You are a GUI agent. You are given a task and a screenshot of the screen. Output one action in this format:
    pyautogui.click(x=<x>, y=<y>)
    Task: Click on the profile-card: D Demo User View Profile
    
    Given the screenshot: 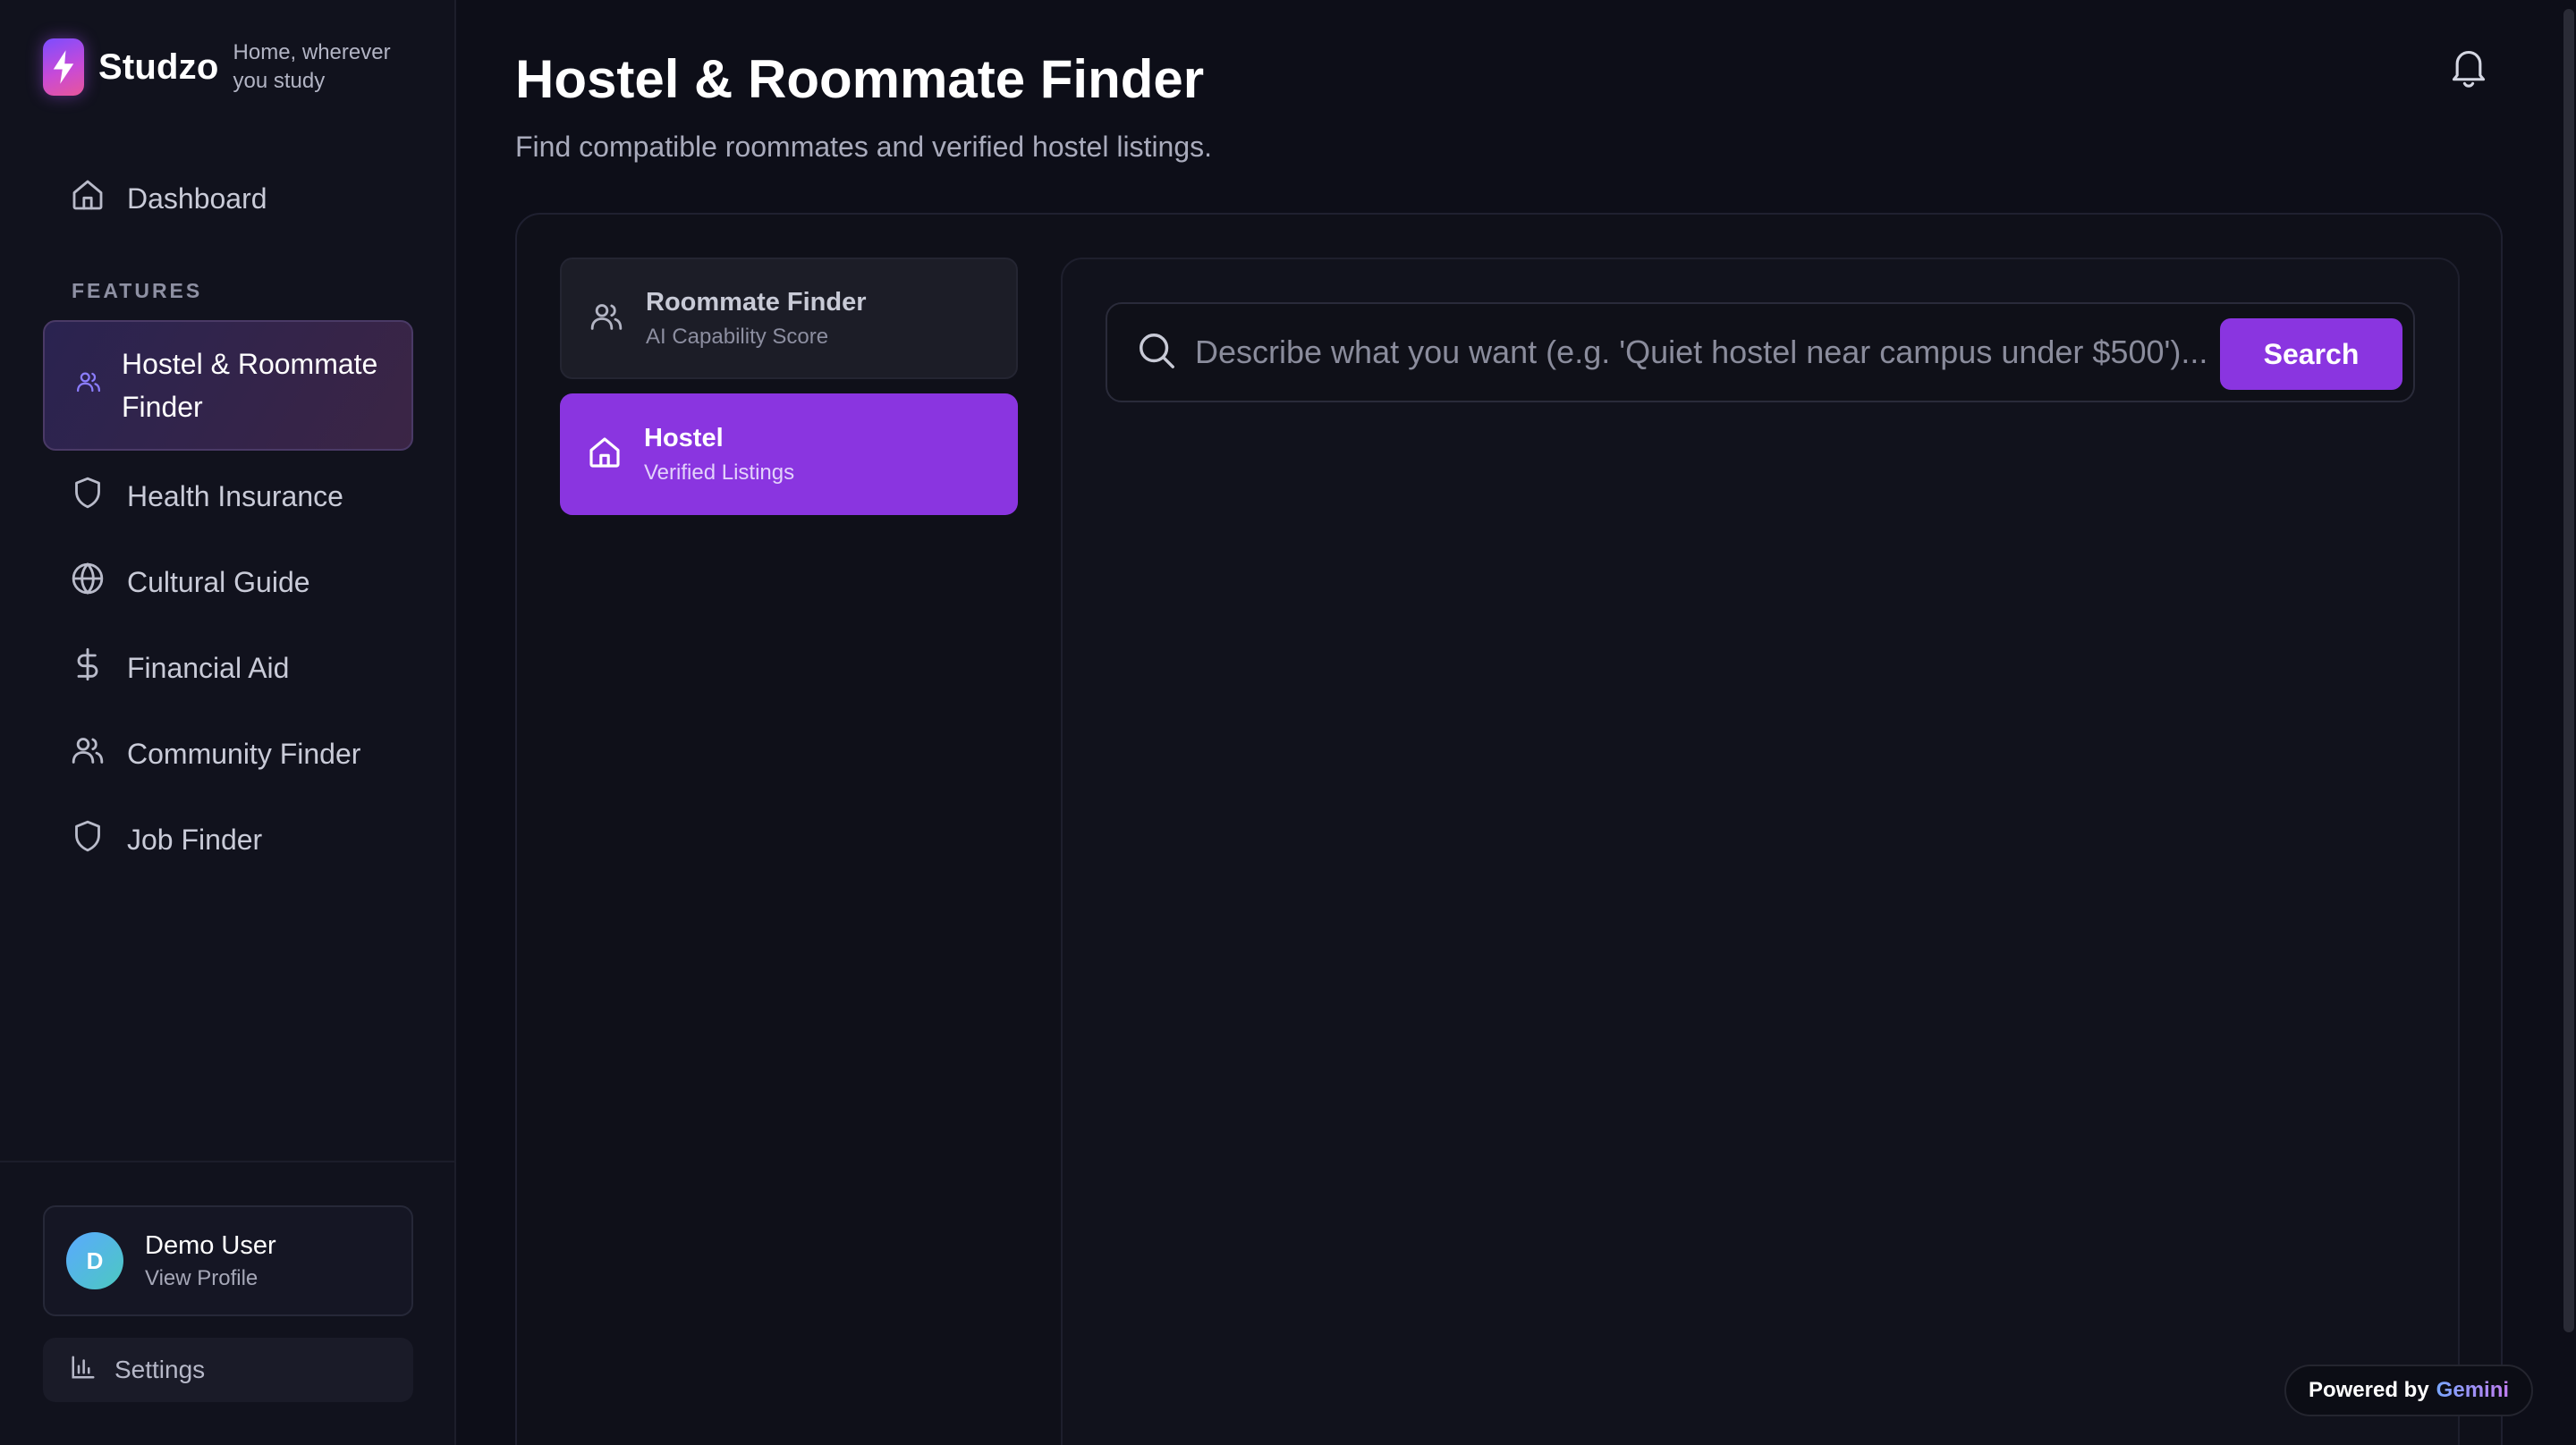 What is the action you would take?
    pyautogui.click(x=228, y=1260)
    